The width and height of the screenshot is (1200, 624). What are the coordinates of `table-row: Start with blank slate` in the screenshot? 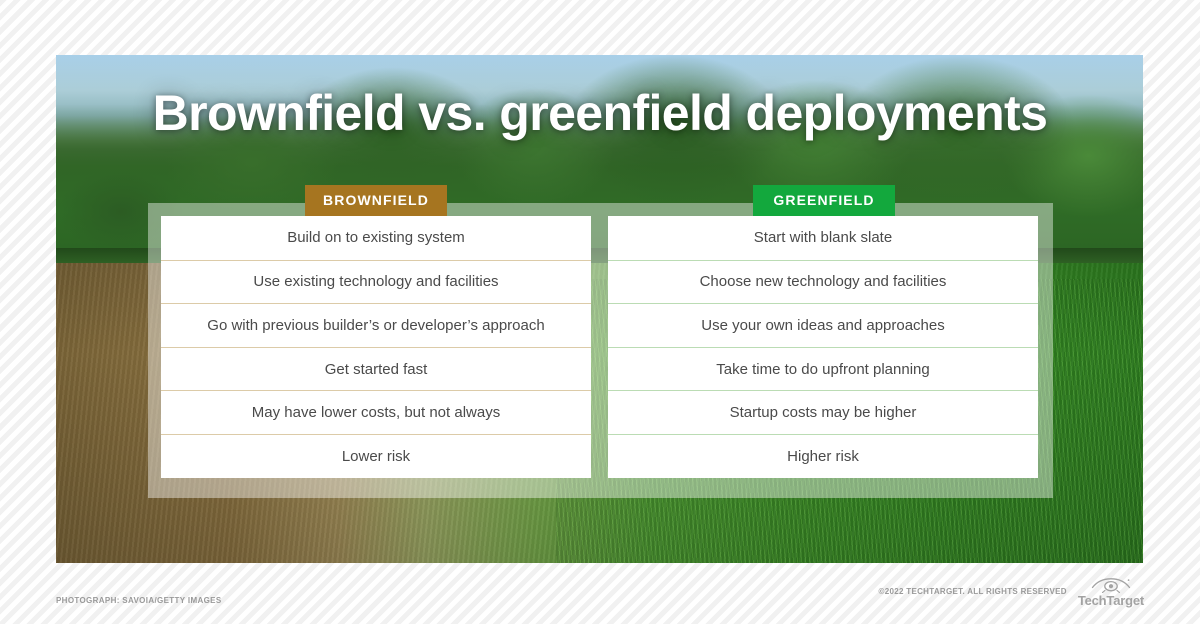 It's located at (823, 238).